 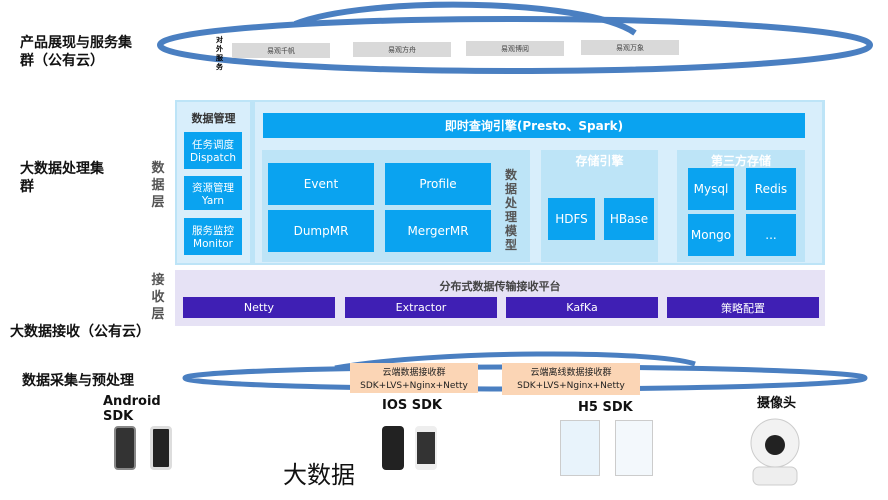 I want to click on proc-profile: Profile, so click(x=438, y=184).